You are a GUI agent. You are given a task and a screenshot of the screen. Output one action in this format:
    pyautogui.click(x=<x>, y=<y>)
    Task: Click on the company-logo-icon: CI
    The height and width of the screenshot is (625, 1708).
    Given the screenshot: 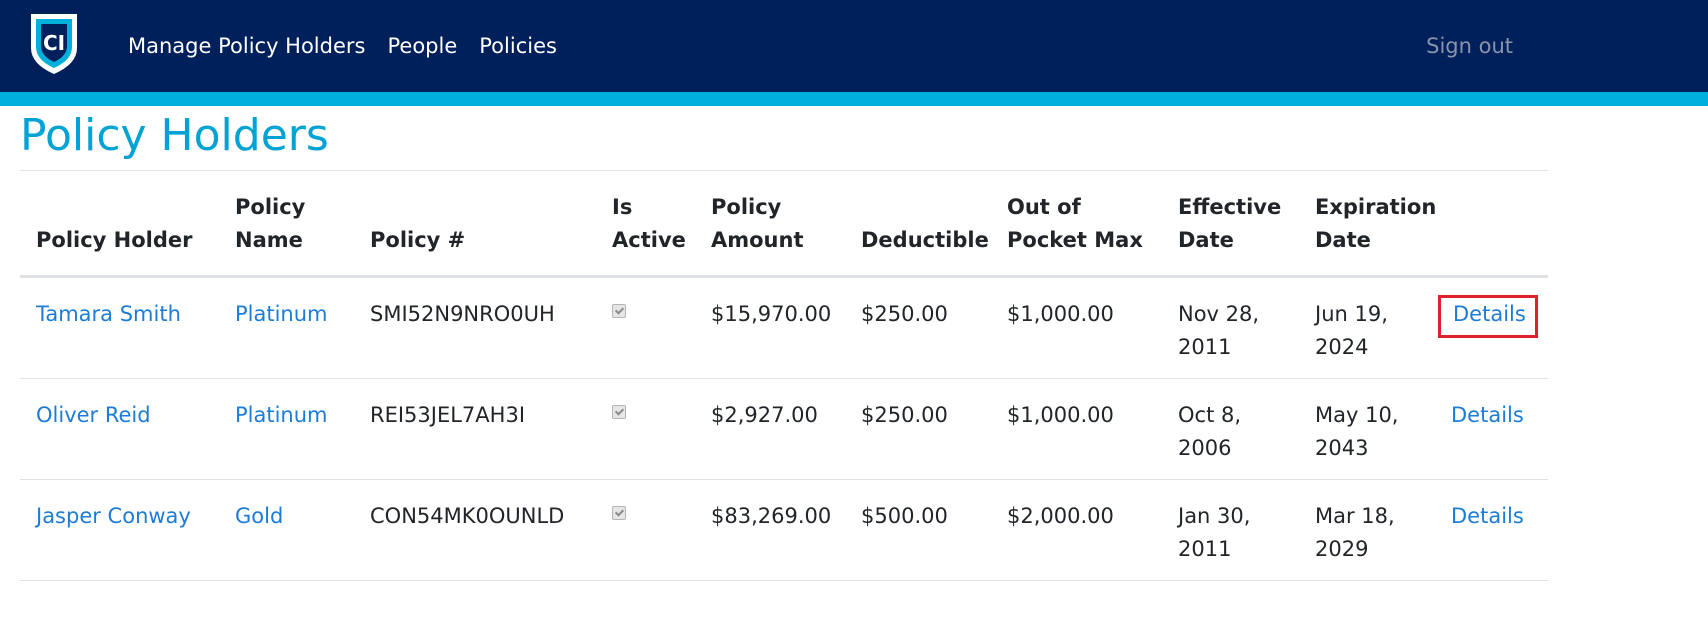 What is the action you would take?
    pyautogui.click(x=54, y=43)
    